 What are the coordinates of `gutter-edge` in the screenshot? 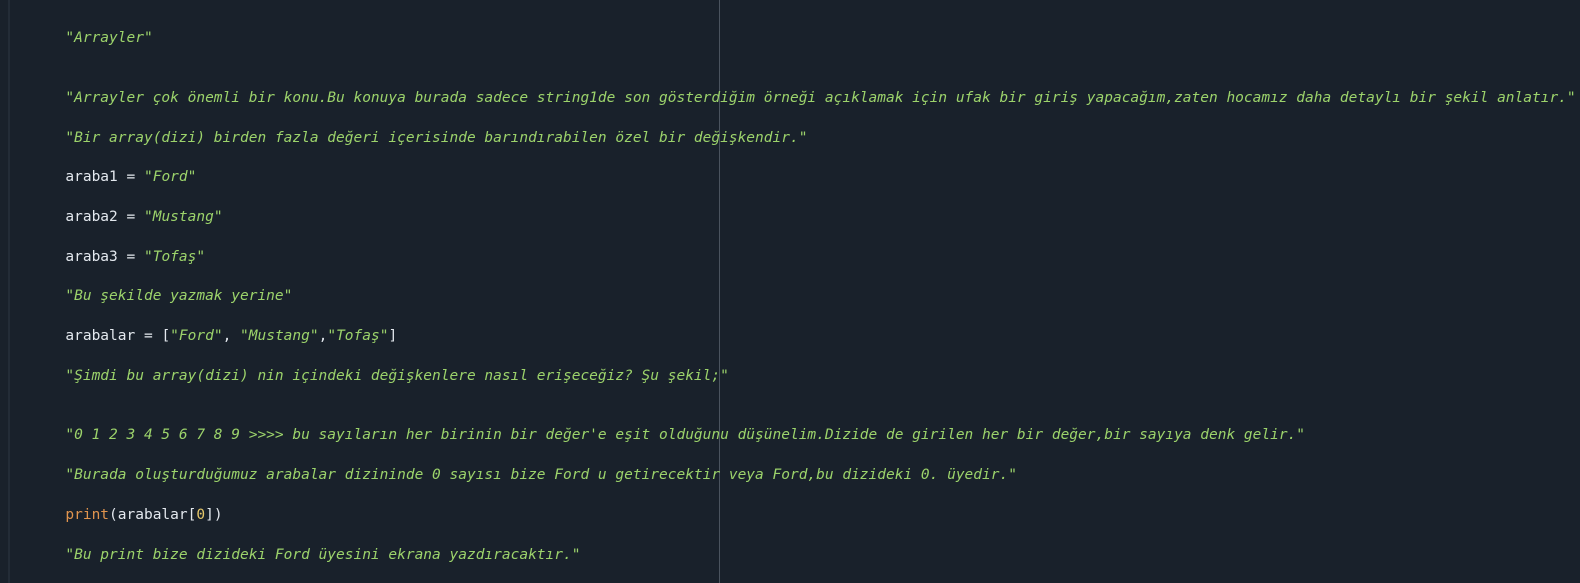 It's located at (9, 291).